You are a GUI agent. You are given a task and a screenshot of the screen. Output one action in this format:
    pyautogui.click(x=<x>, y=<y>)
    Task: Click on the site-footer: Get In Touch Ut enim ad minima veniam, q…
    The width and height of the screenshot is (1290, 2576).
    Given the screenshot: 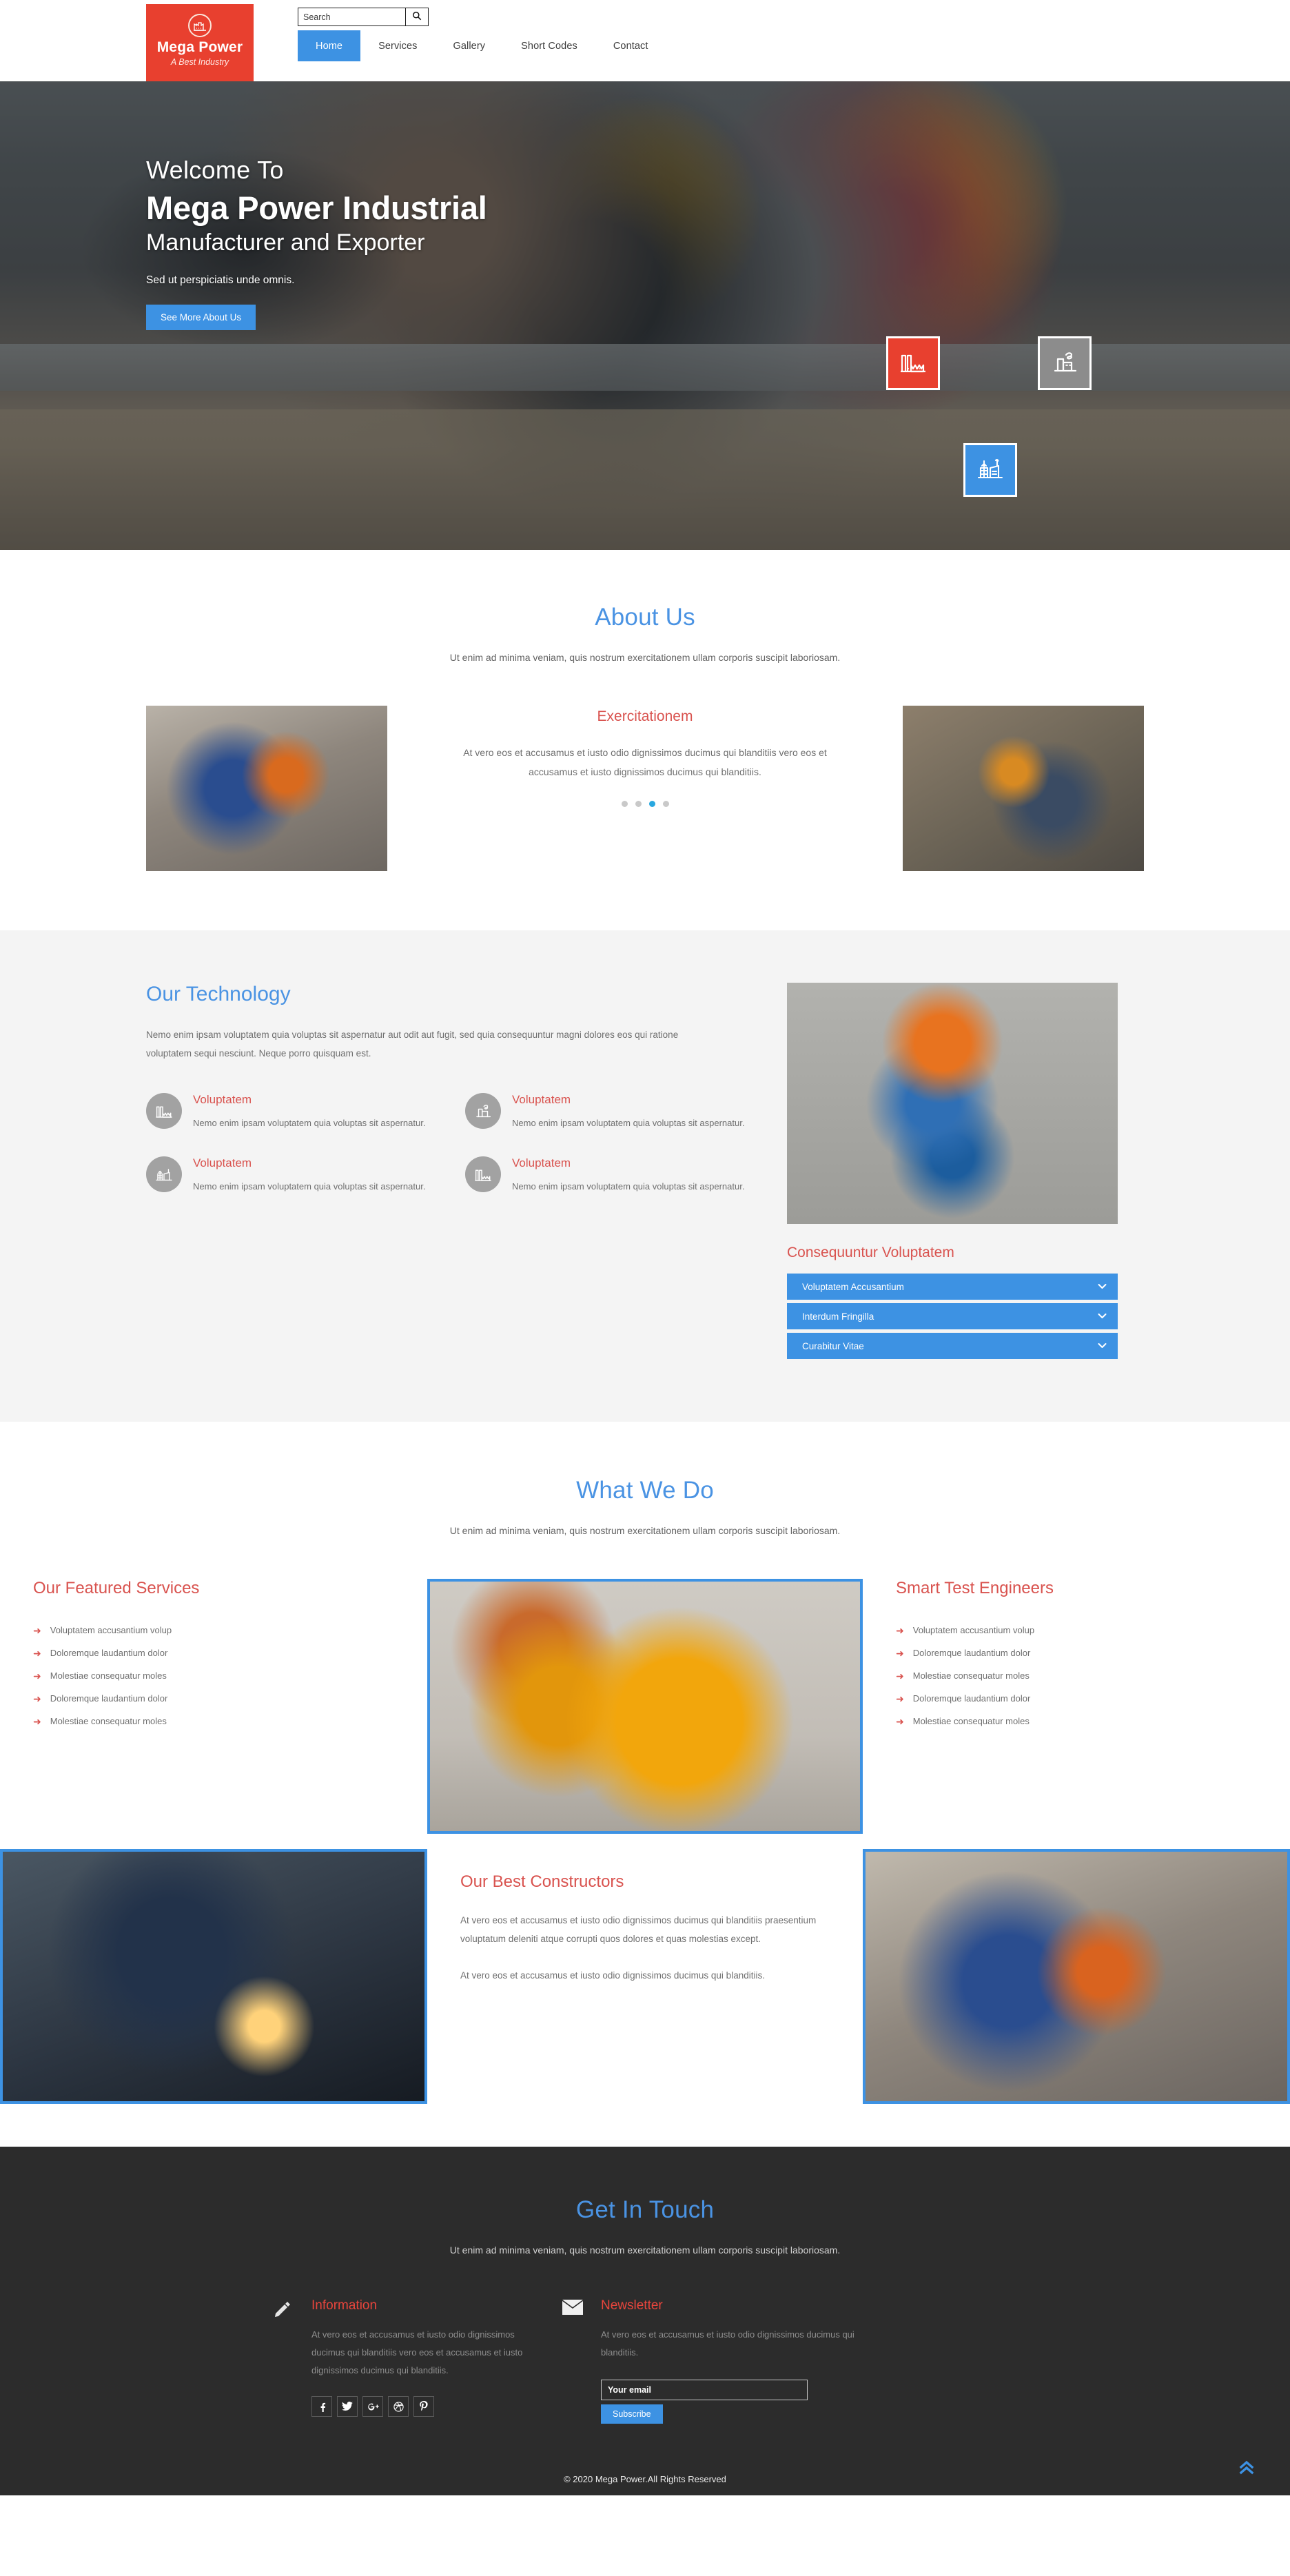 What is the action you would take?
    pyautogui.click(x=645, y=2321)
    